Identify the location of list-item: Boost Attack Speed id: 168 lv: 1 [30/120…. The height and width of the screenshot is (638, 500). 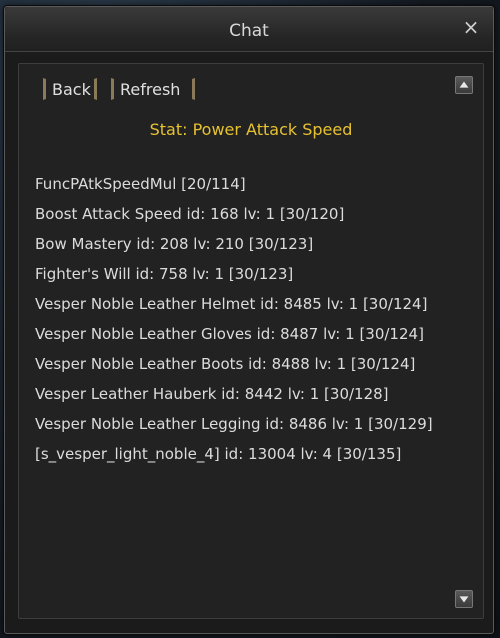
(190, 214).